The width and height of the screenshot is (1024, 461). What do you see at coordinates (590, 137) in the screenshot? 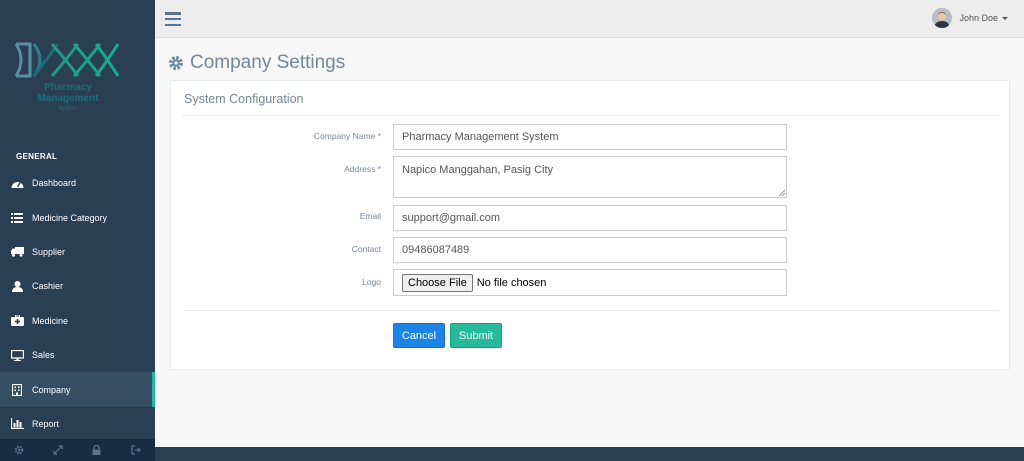
I see `company-name-input: Pharmacy Management System` at bounding box center [590, 137].